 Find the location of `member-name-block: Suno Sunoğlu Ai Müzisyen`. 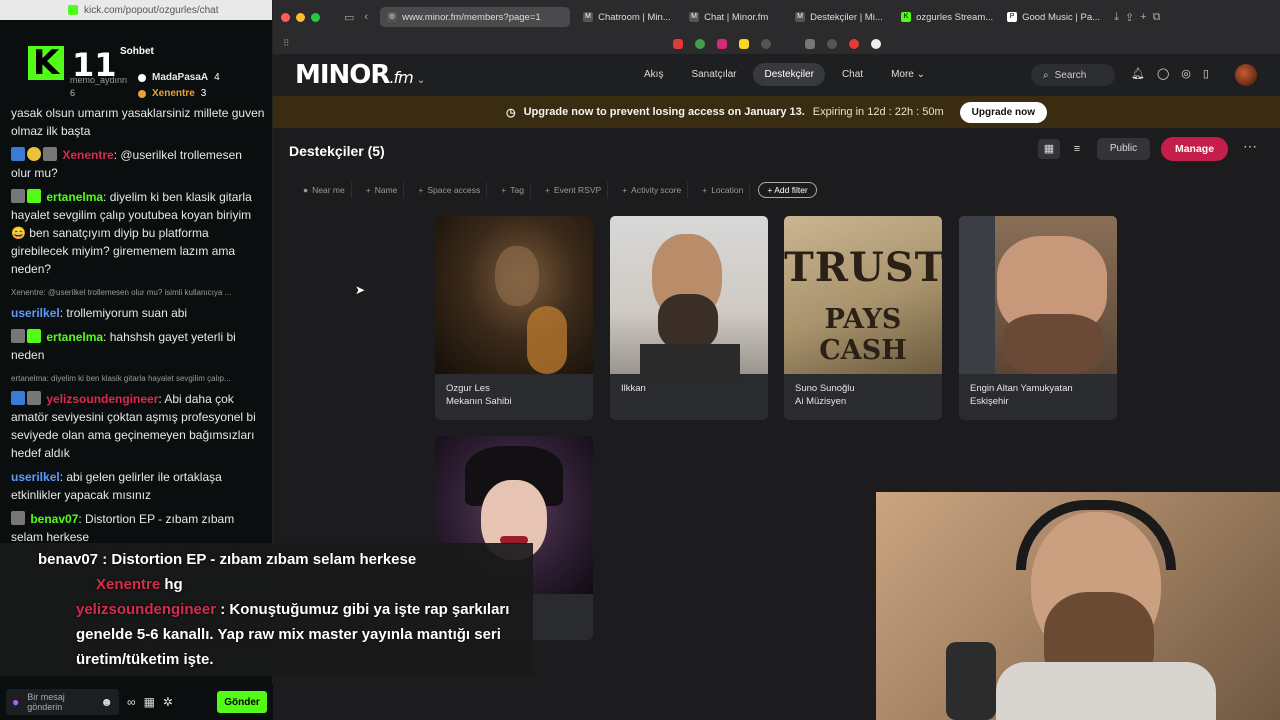

member-name-block: Suno Sunoğlu Ai Müzisyen is located at coordinates (863, 391).